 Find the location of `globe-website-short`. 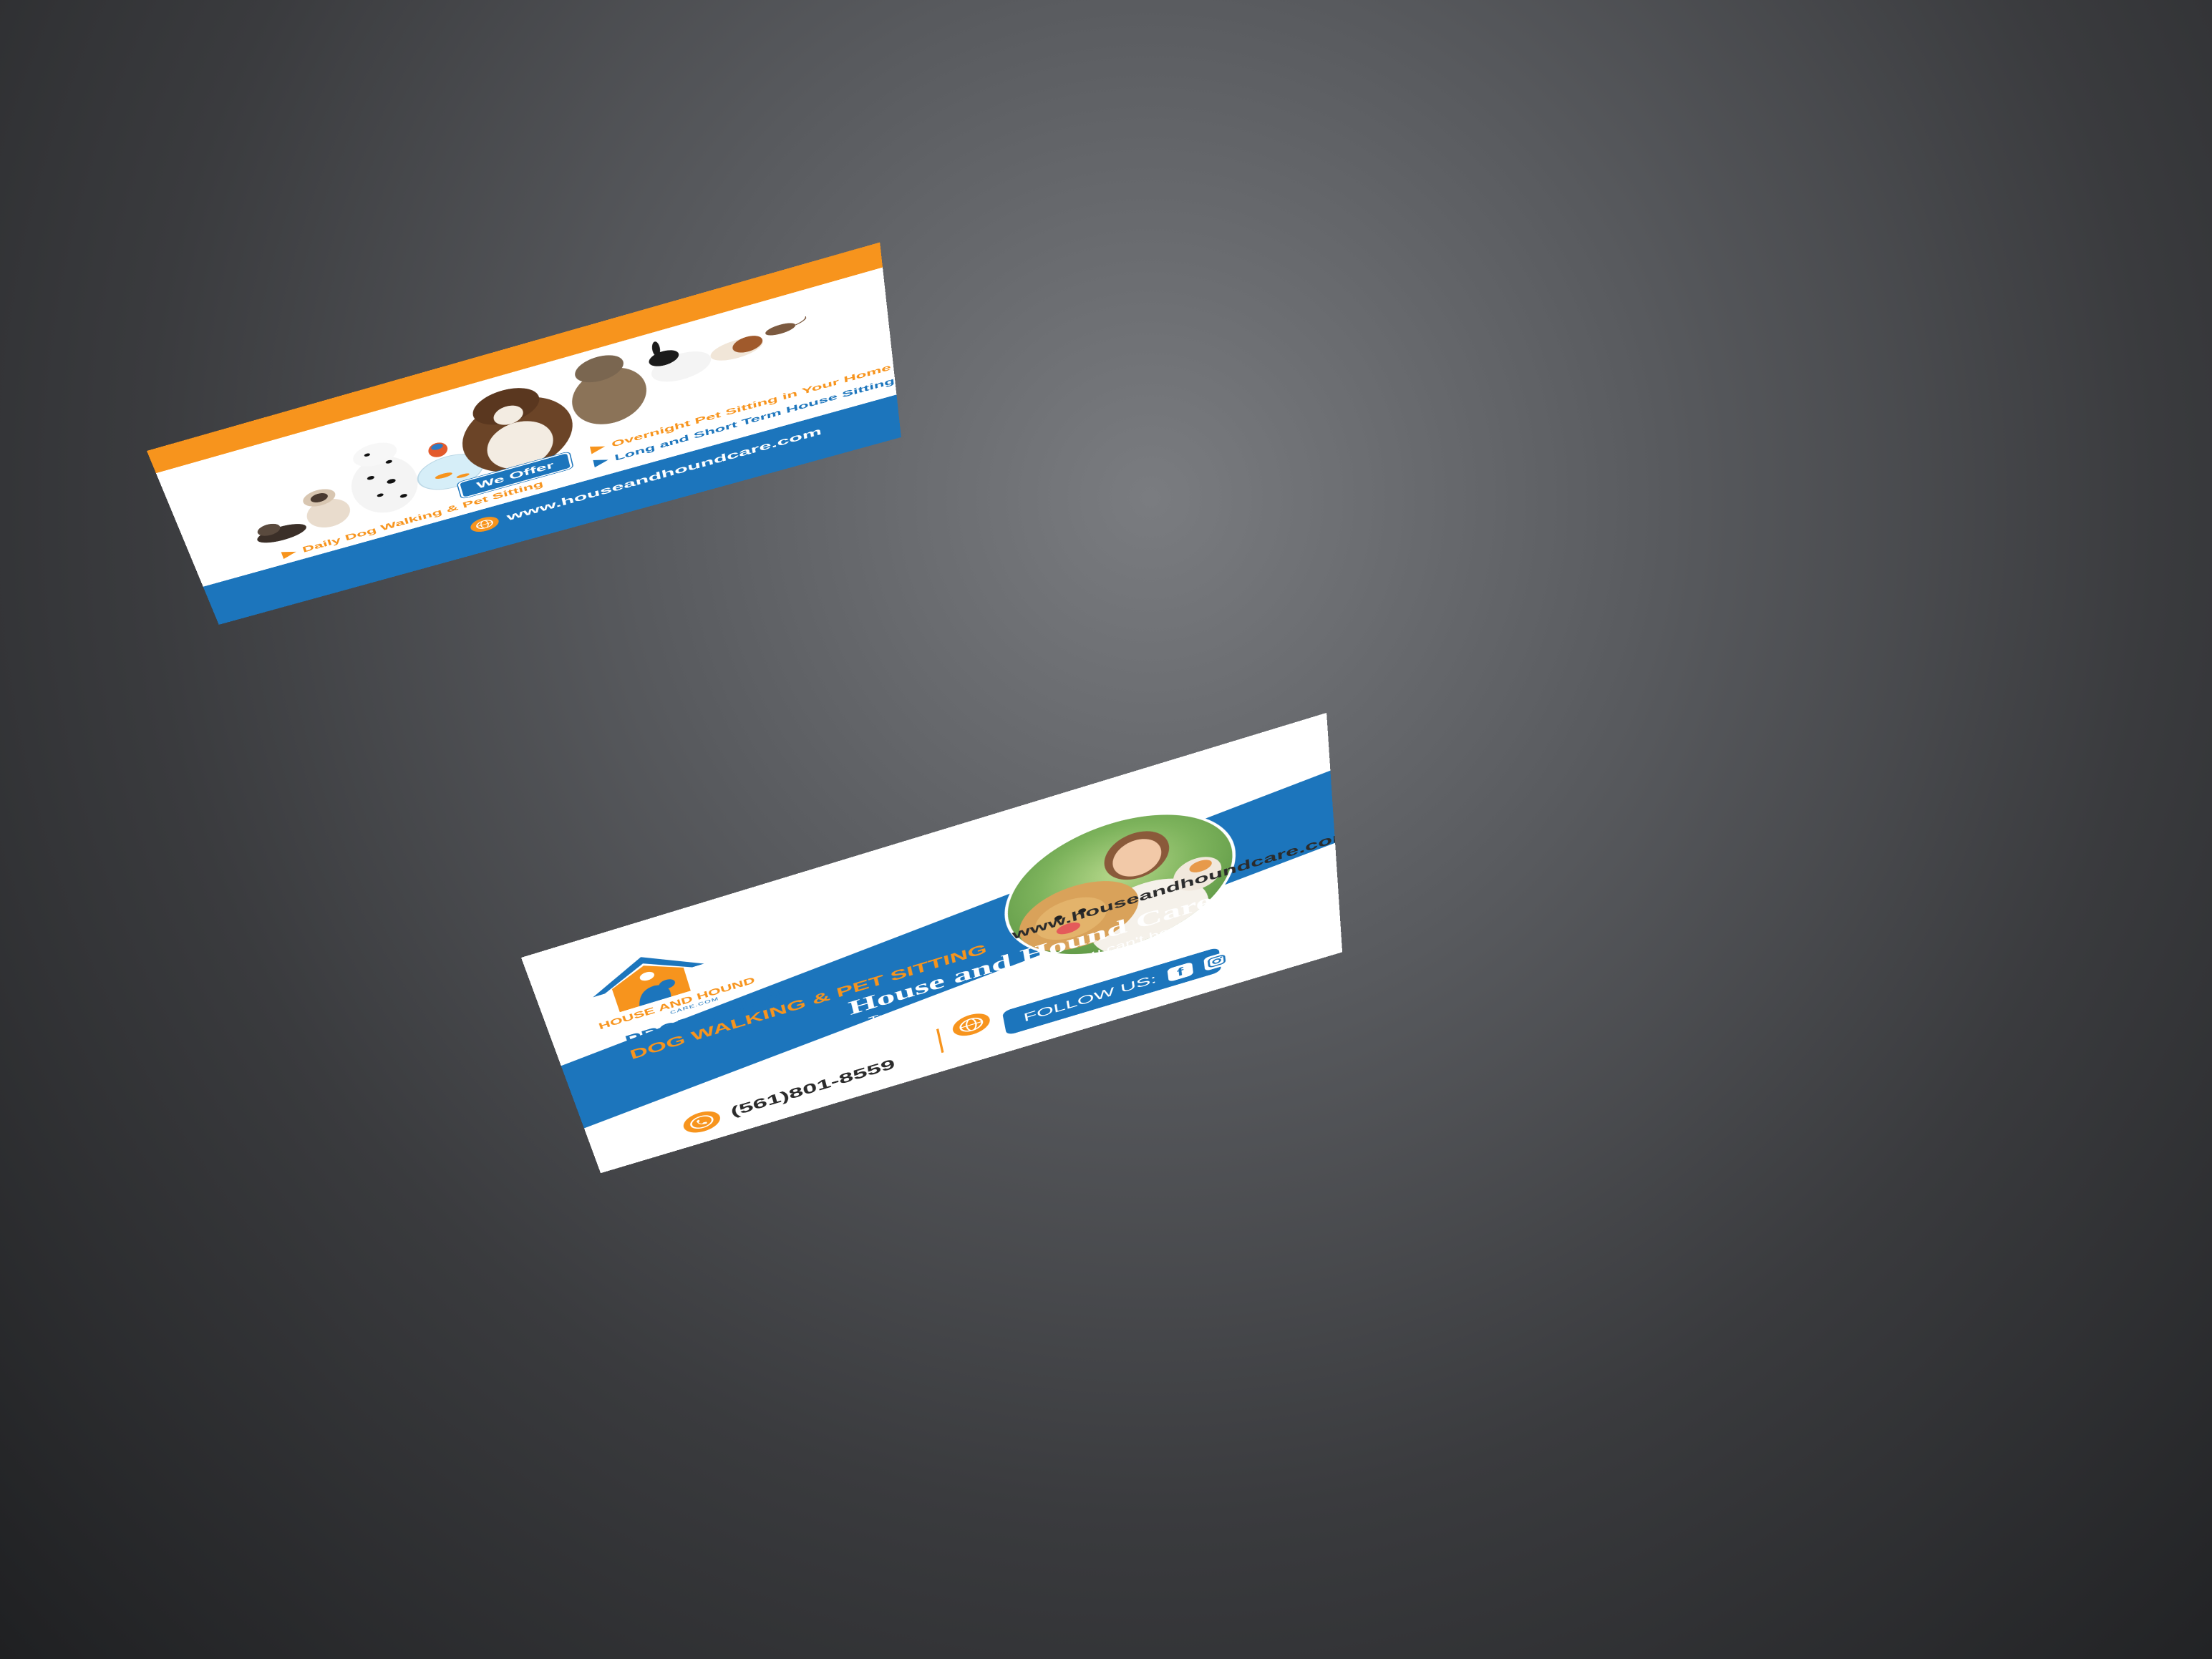

globe-website-short is located at coordinates (977, 1023).